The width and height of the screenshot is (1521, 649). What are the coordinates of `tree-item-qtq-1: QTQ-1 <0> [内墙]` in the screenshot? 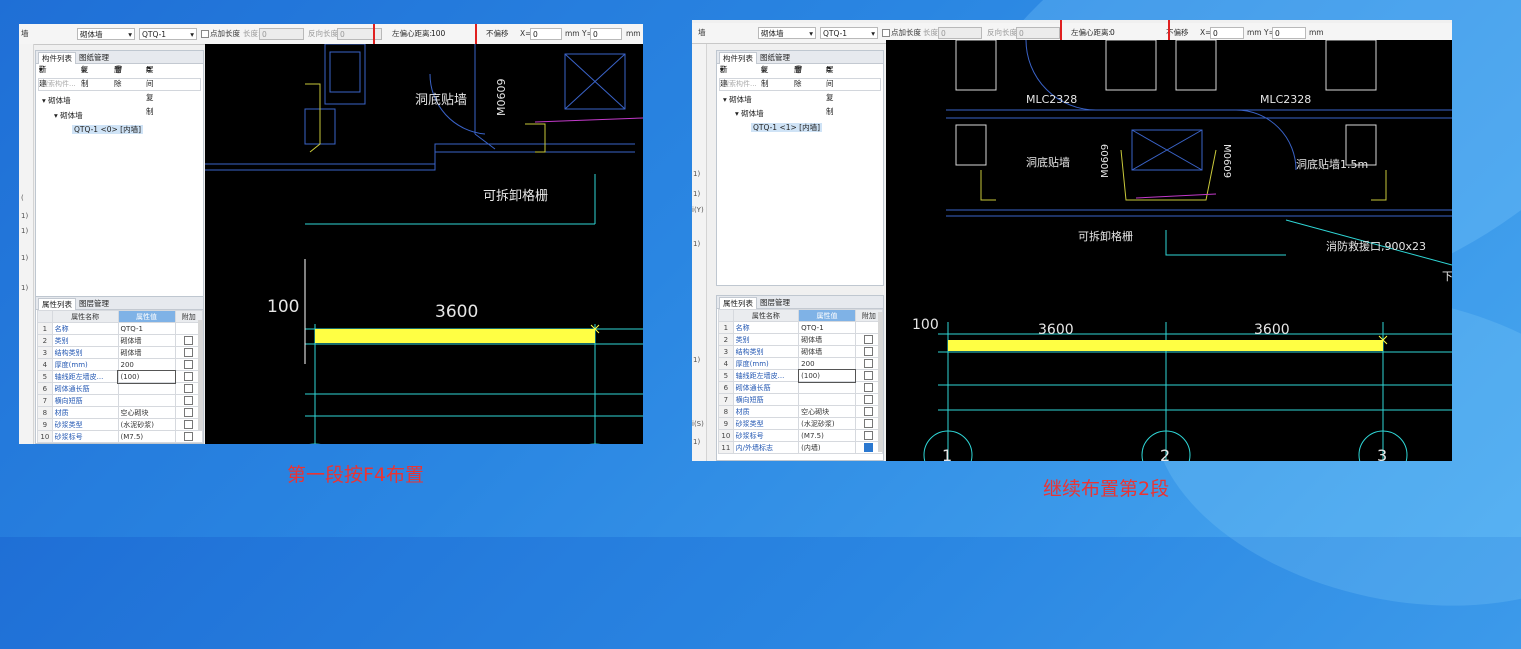 It's located at (108, 129).